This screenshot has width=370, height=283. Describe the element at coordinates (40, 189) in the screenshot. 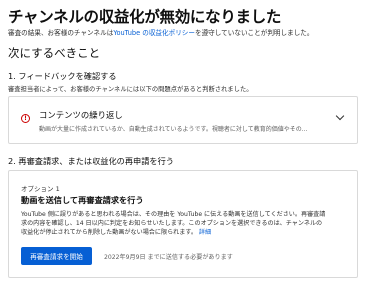

I see `option-label: オプション 1` at that location.